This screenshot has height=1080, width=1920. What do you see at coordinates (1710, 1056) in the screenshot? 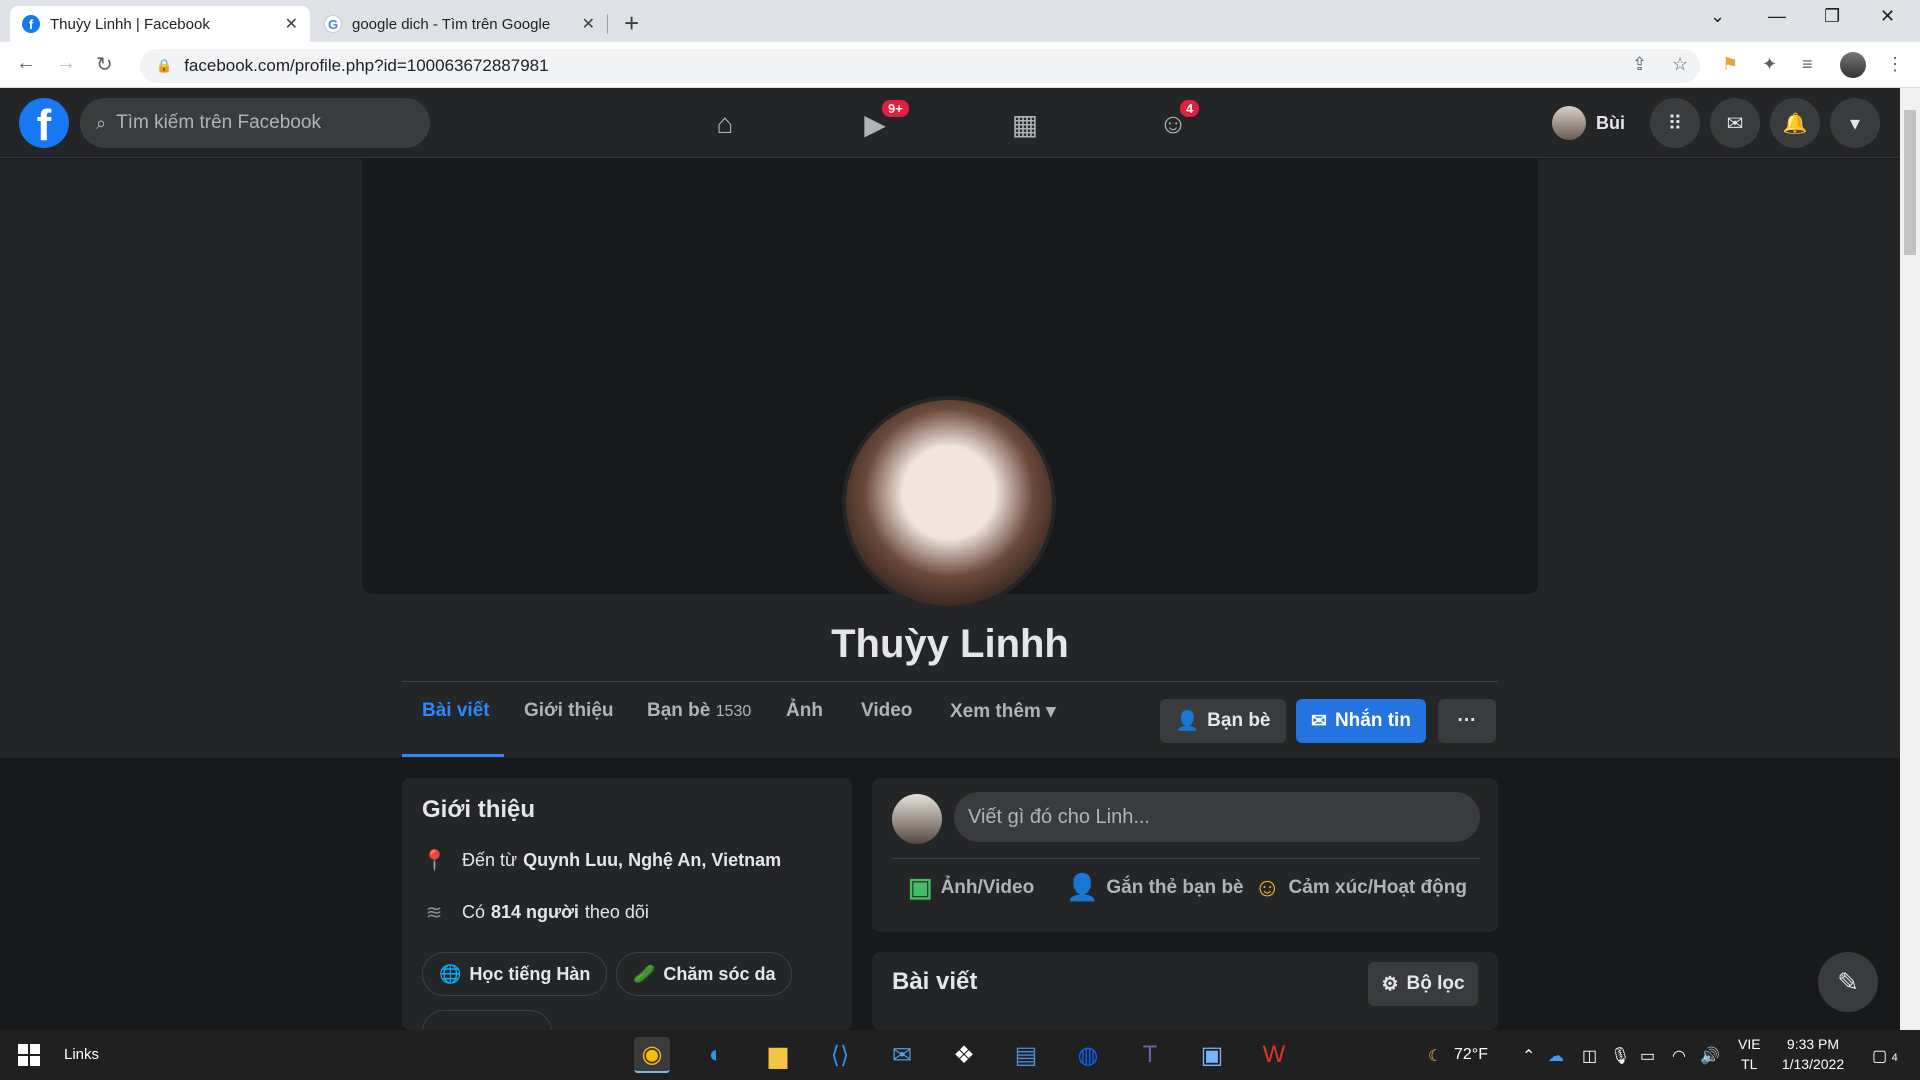
I see `volume-icon: 🔊` at bounding box center [1710, 1056].